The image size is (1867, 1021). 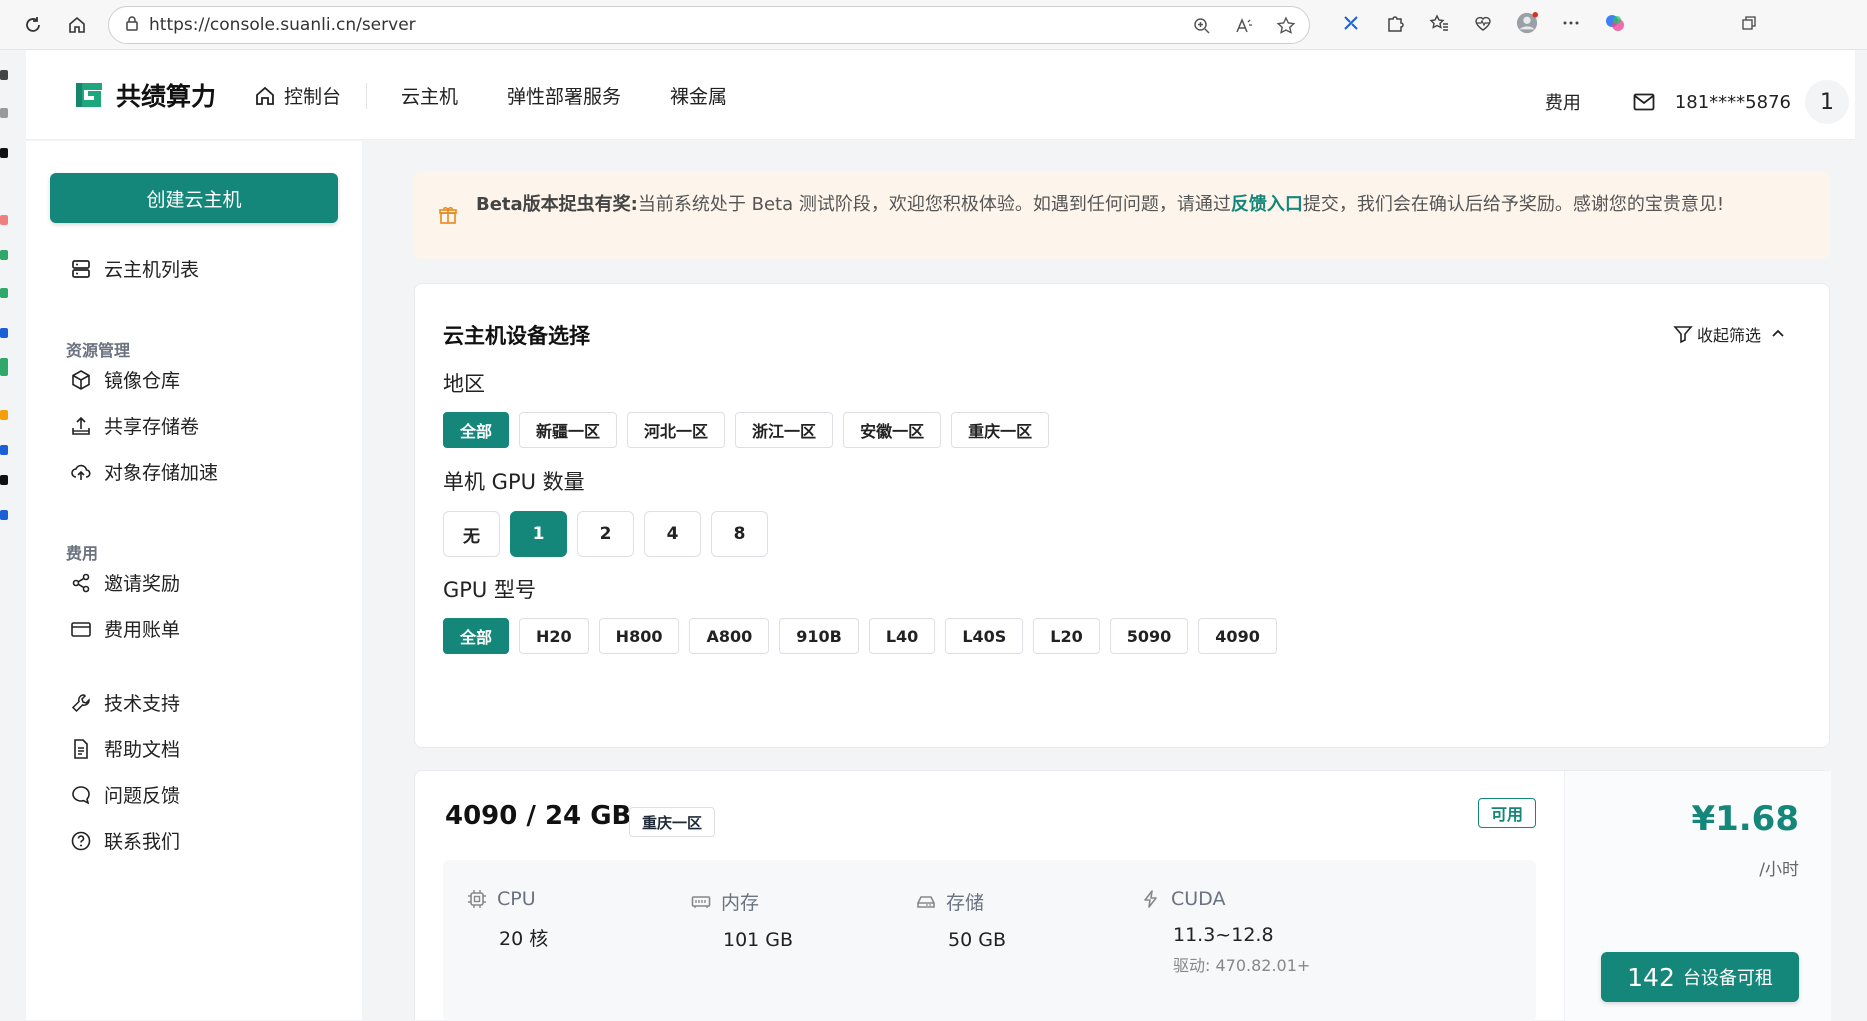 I want to click on gpu-model-chip: 5090, so click(x=1149, y=636).